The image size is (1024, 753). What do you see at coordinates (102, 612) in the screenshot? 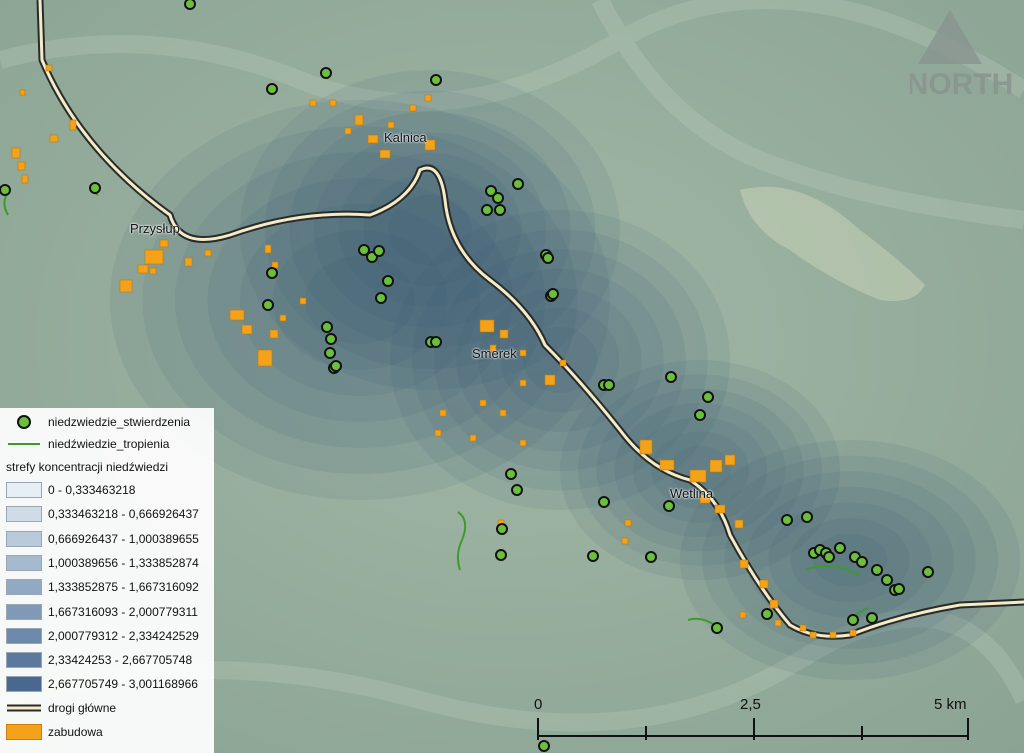
I see `legend-class-item: 1,667316093 - 2,000779311` at bounding box center [102, 612].